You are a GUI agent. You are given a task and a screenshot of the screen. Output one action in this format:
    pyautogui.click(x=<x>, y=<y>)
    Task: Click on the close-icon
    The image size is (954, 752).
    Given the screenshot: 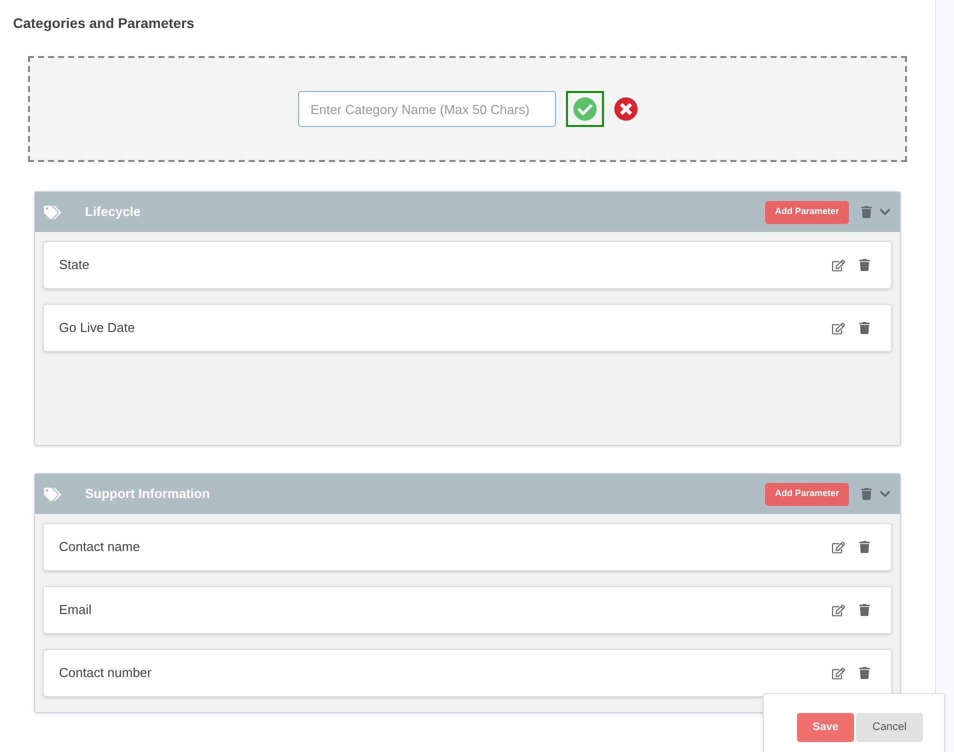 What is the action you would take?
    pyautogui.click(x=626, y=109)
    